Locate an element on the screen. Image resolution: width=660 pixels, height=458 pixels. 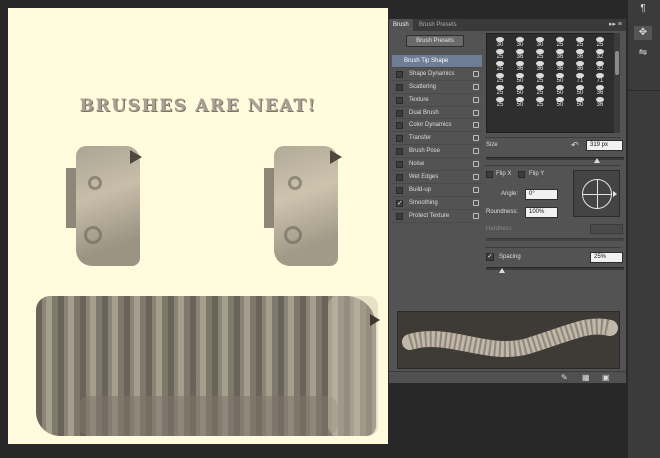
brush-tool-icon: ✥ is located at coordinates (643, 33).